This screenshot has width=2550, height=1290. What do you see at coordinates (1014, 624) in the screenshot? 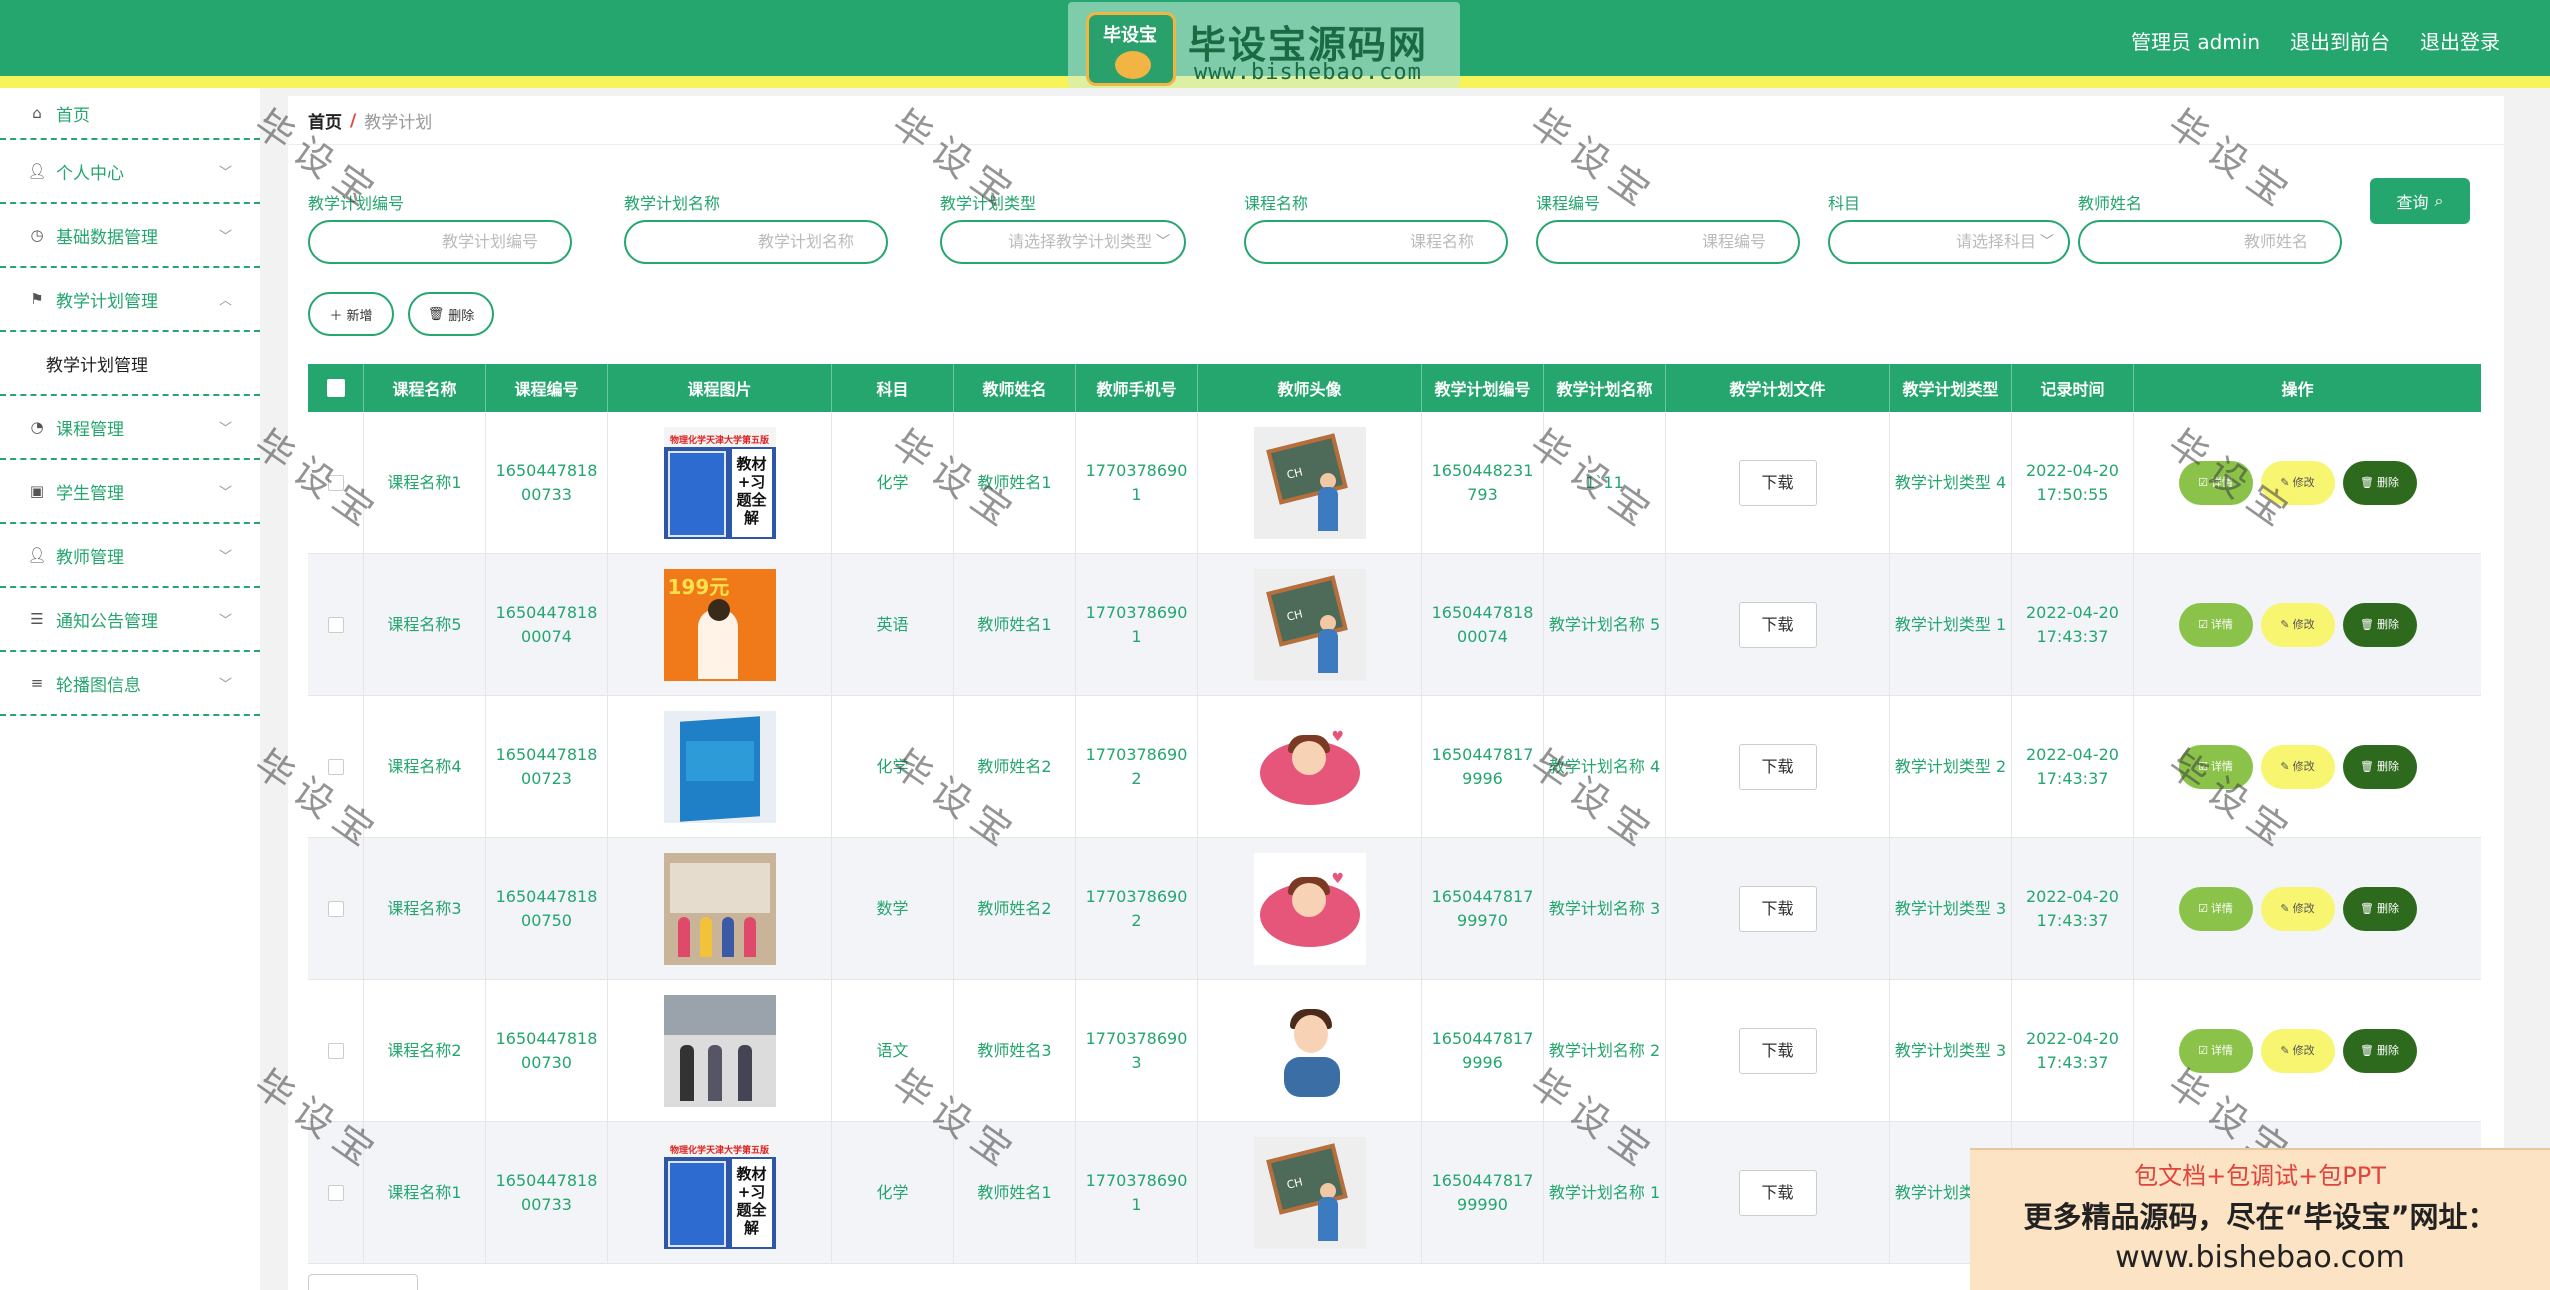
I see `teacher-name-cell: 教师姓名1` at bounding box center [1014, 624].